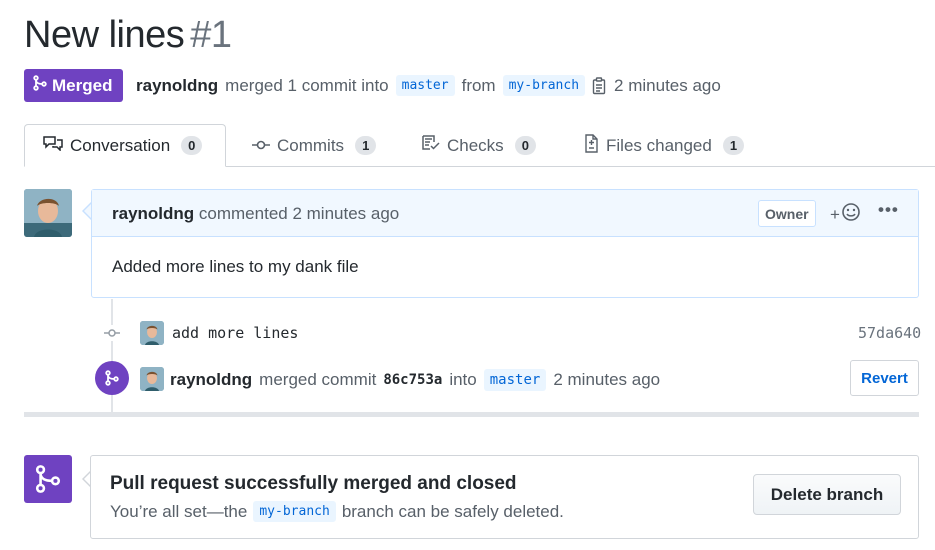 This screenshot has height=550, width=935. I want to click on tab-commits-count: 1, so click(366, 145).